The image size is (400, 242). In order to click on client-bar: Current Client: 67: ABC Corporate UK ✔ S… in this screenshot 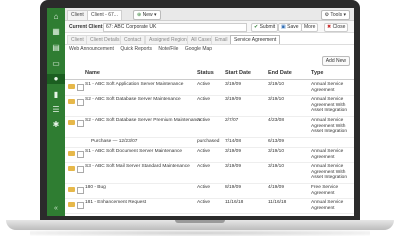, I will do `click(209, 27)`.